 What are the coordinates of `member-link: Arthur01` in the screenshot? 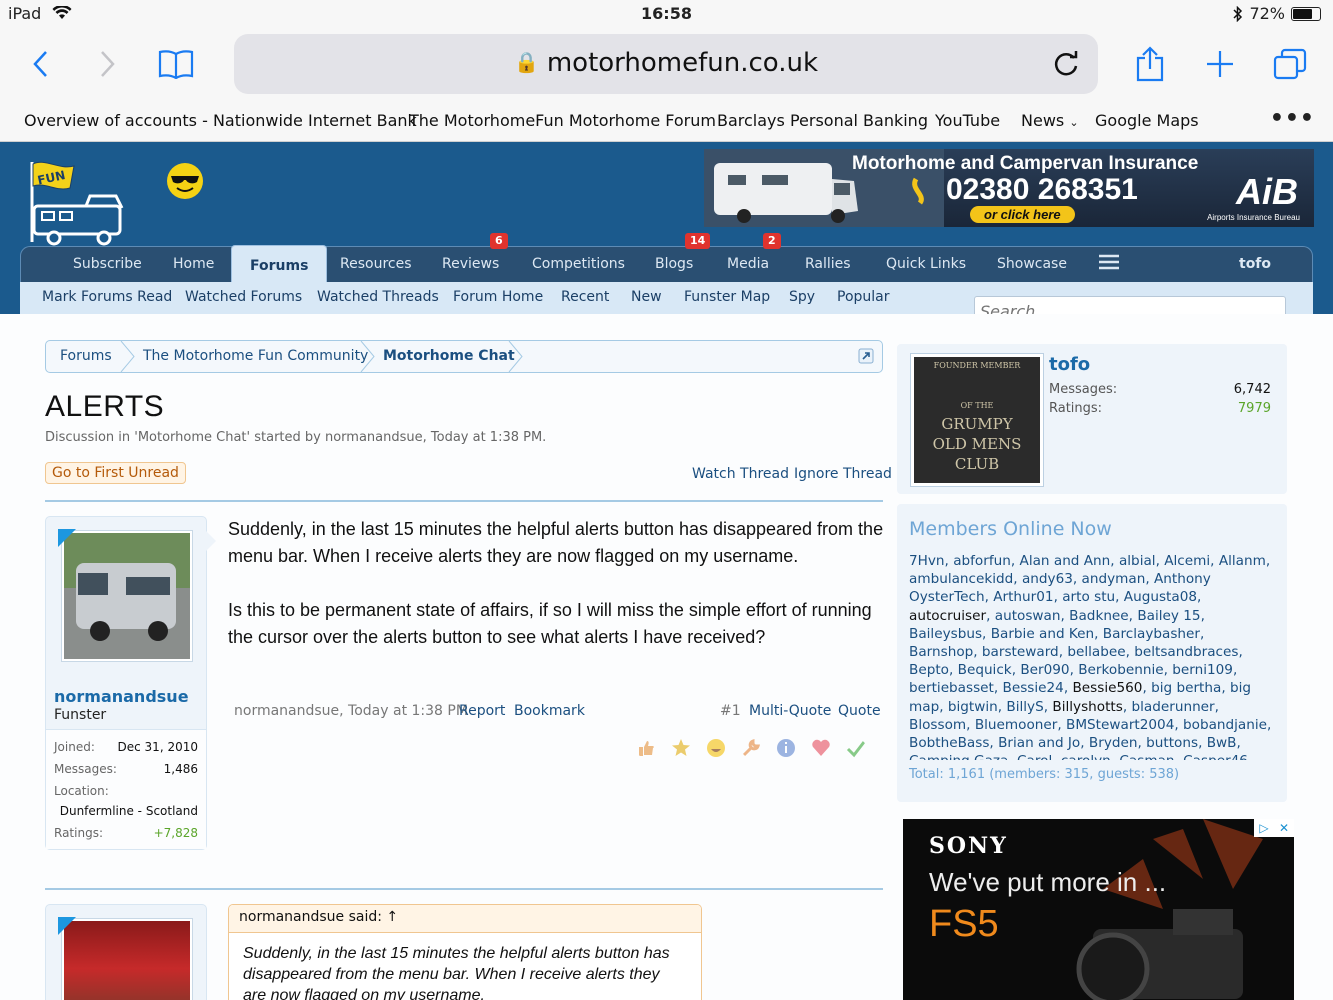 It's located at (1023, 597).